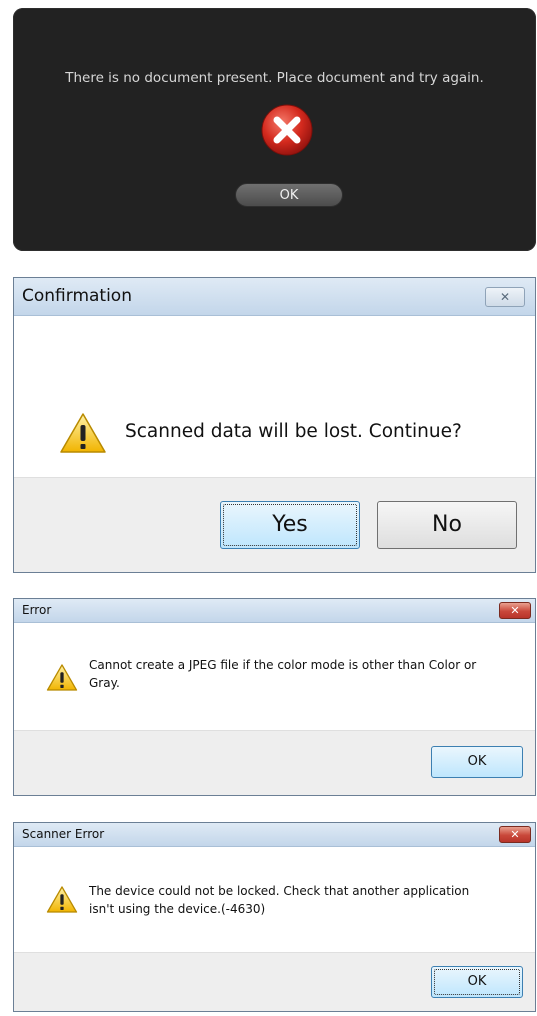  I want to click on no-button: No, so click(447, 525).